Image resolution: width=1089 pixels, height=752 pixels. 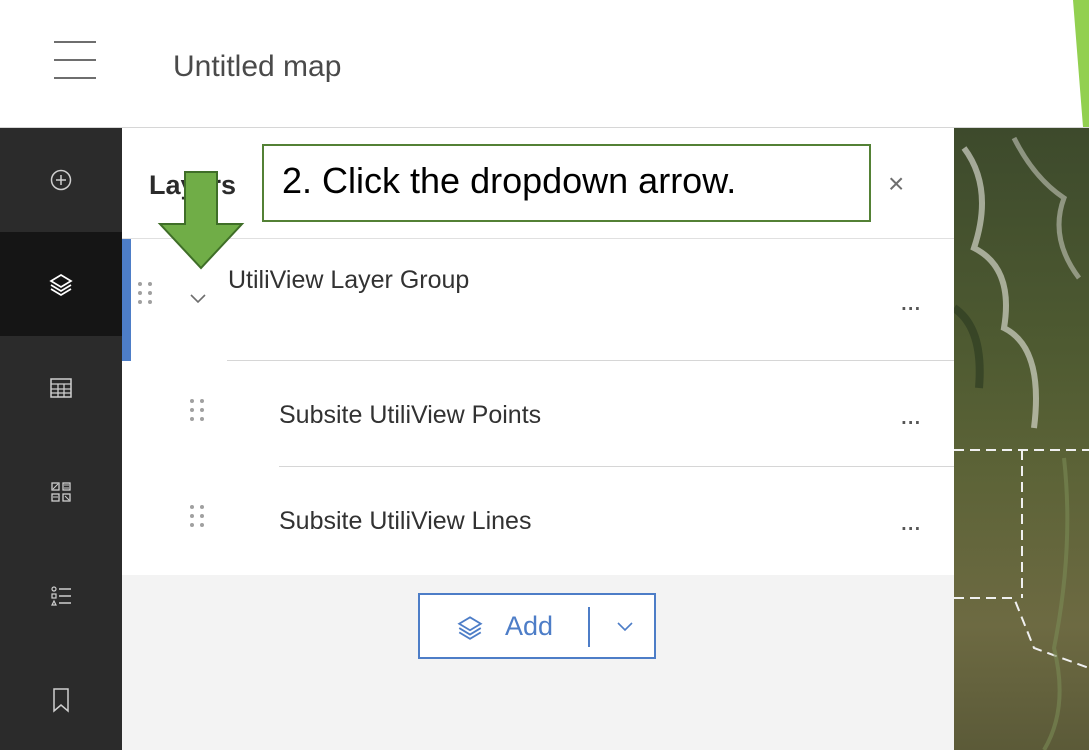 I want to click on add-layer-button: Add, so click(x=537, y=626).